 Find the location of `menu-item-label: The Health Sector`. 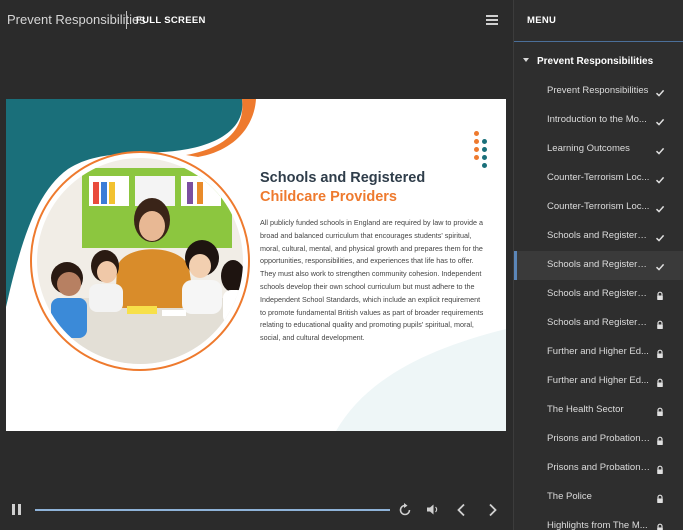

menu-item-label: The Health Sector is located at coordinates (585, 409).